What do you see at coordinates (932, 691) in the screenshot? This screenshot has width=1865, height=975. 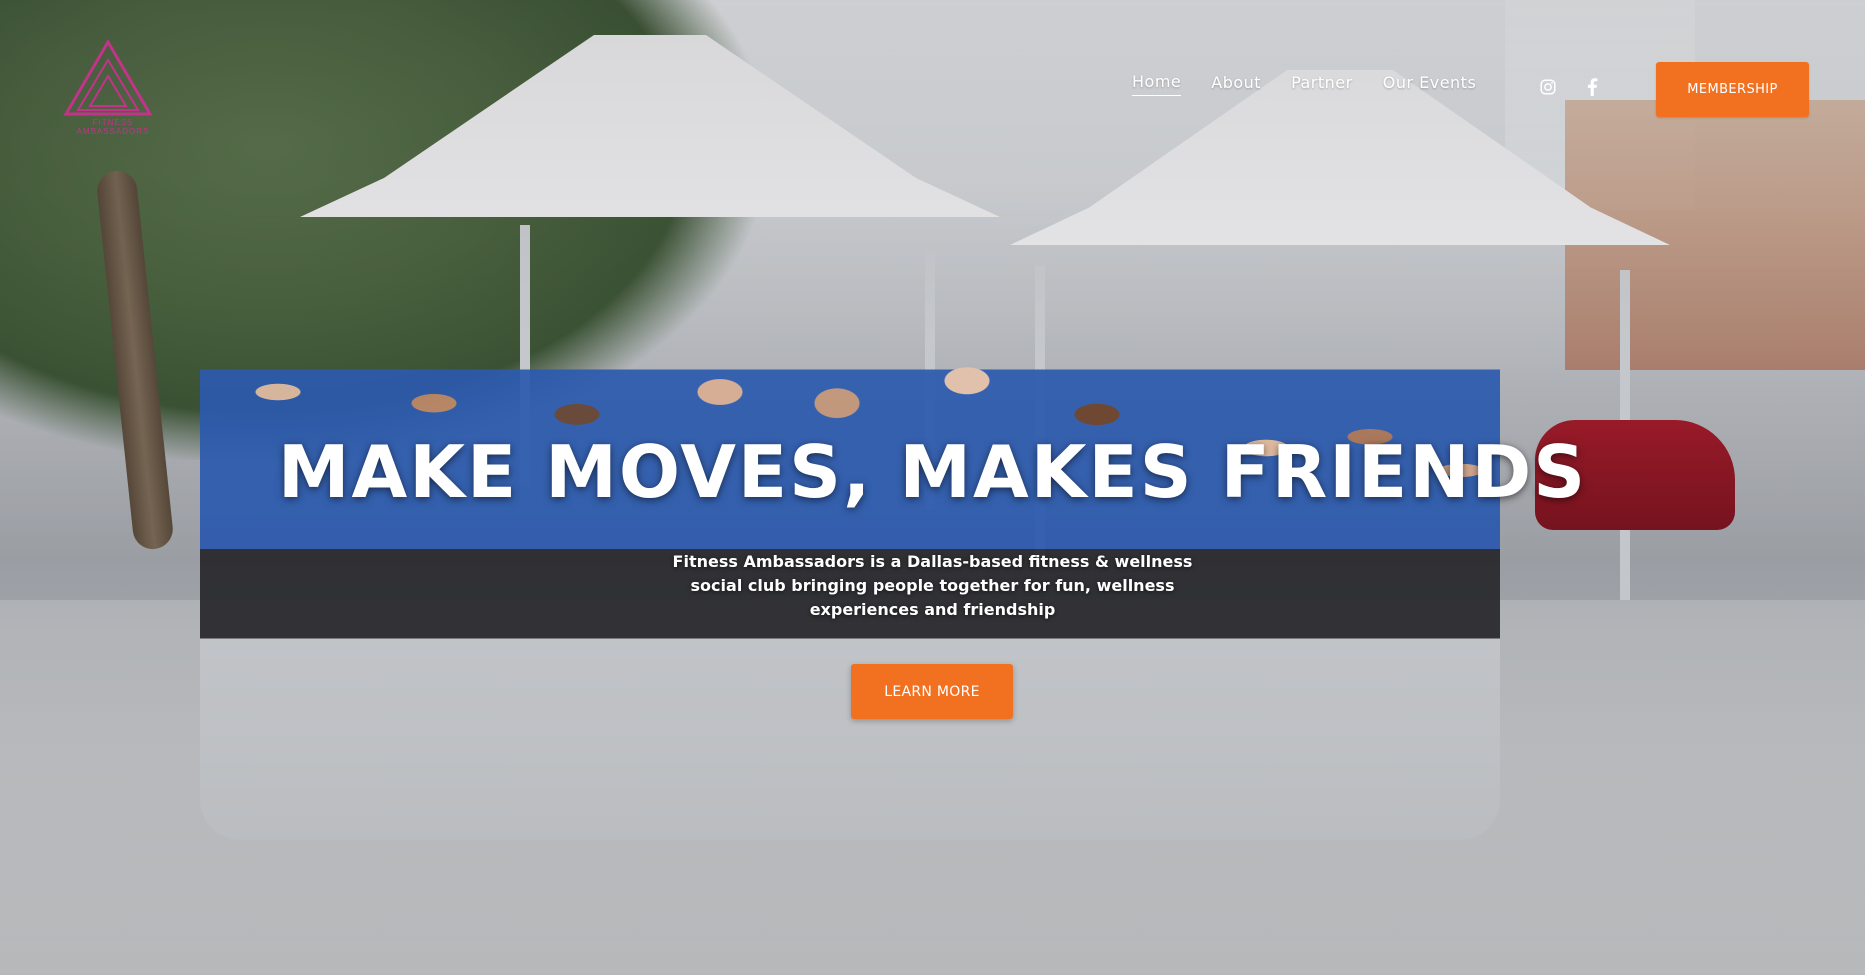 I see `learn-more-button: LEARN MORE` at bounding box center [932, 691].